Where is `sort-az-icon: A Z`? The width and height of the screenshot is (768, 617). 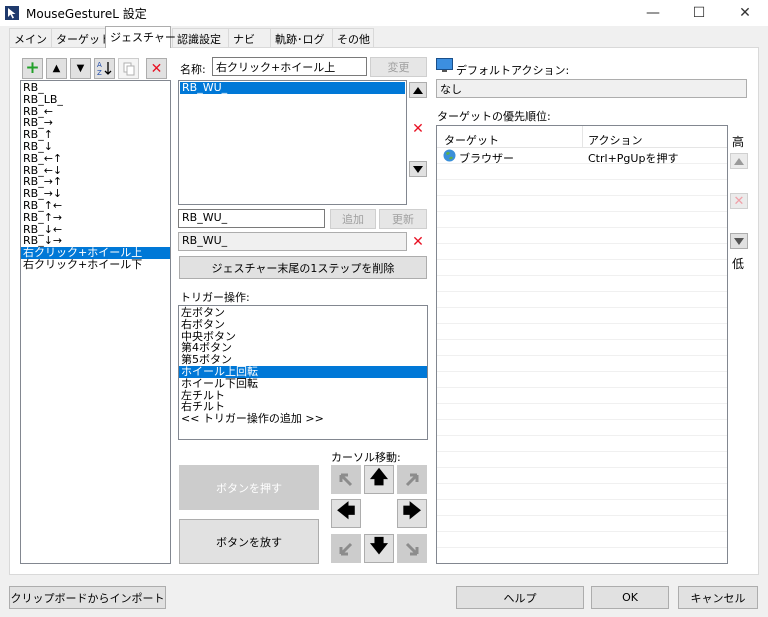 sort-az-icon: A Z is located at coordinates (104, 69).